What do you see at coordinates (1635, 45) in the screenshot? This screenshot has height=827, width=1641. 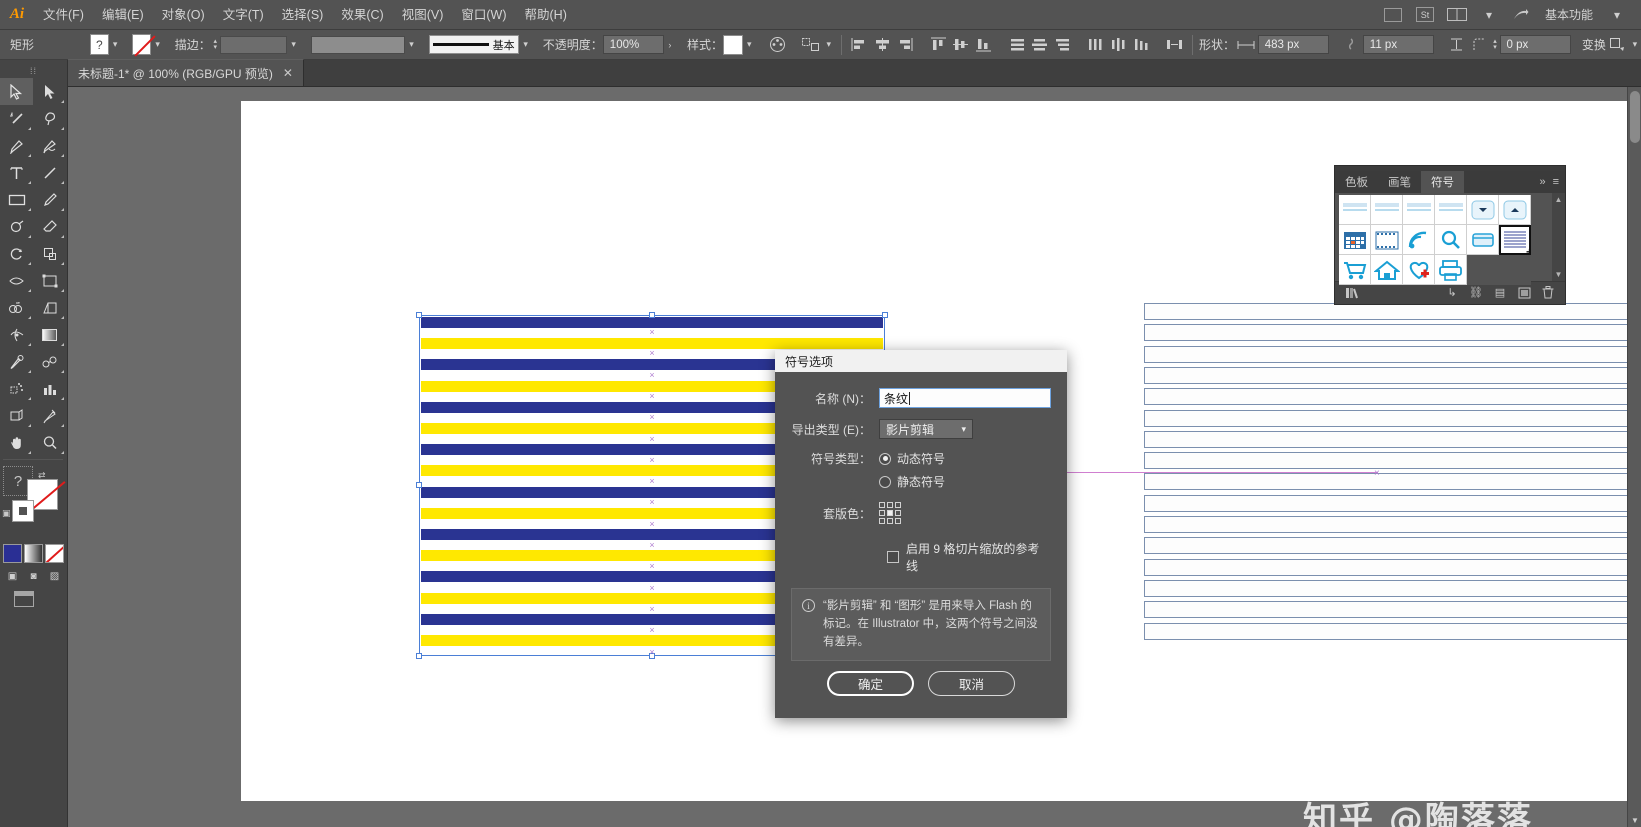 I see `transform-chevron-icon: ▾` at bounding box center [1635, 45].